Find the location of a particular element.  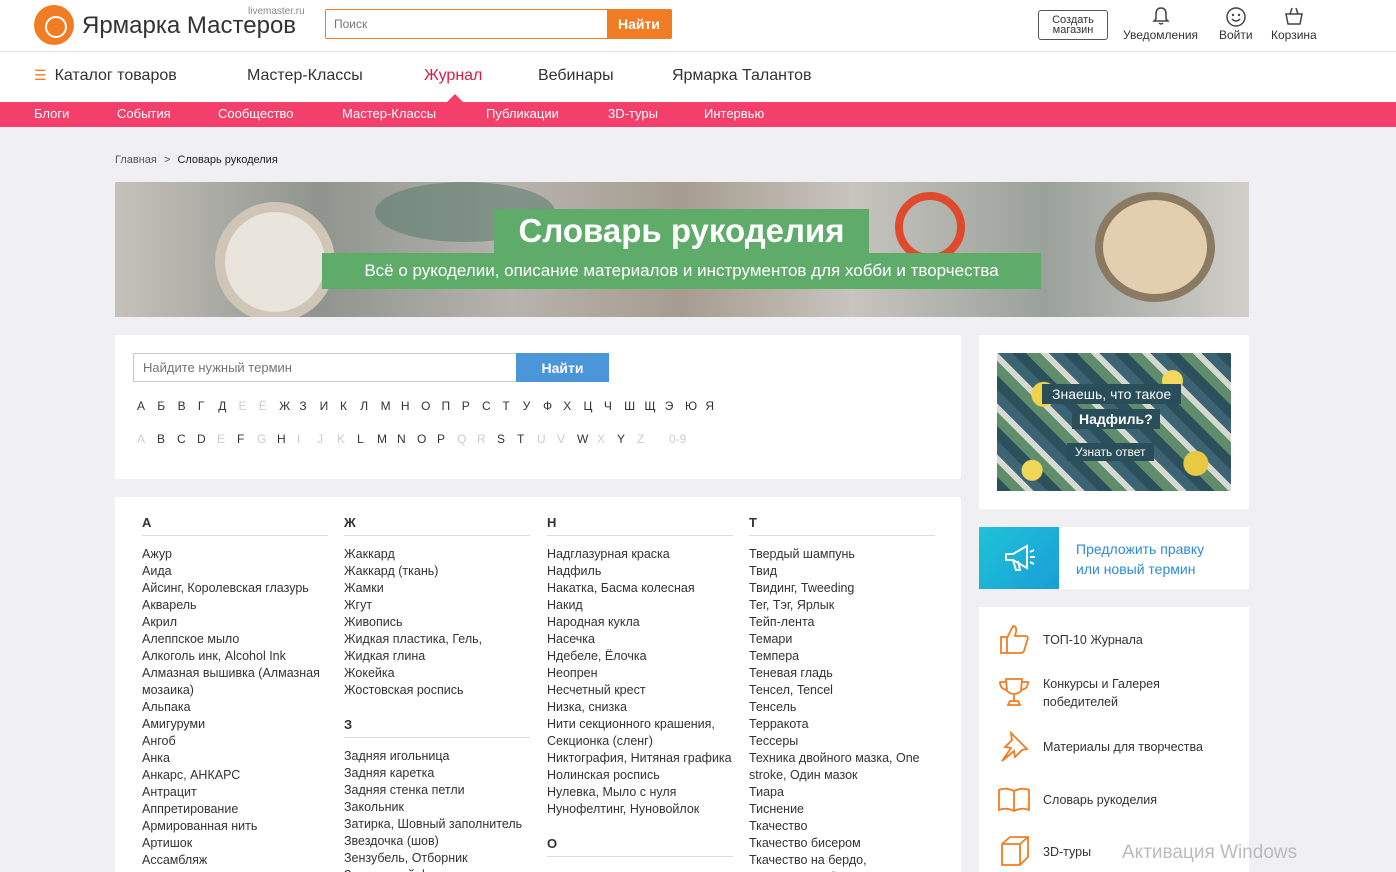

term-link: Алкоголь инк, Alcohol Ink is located at coordinates (235, 656).